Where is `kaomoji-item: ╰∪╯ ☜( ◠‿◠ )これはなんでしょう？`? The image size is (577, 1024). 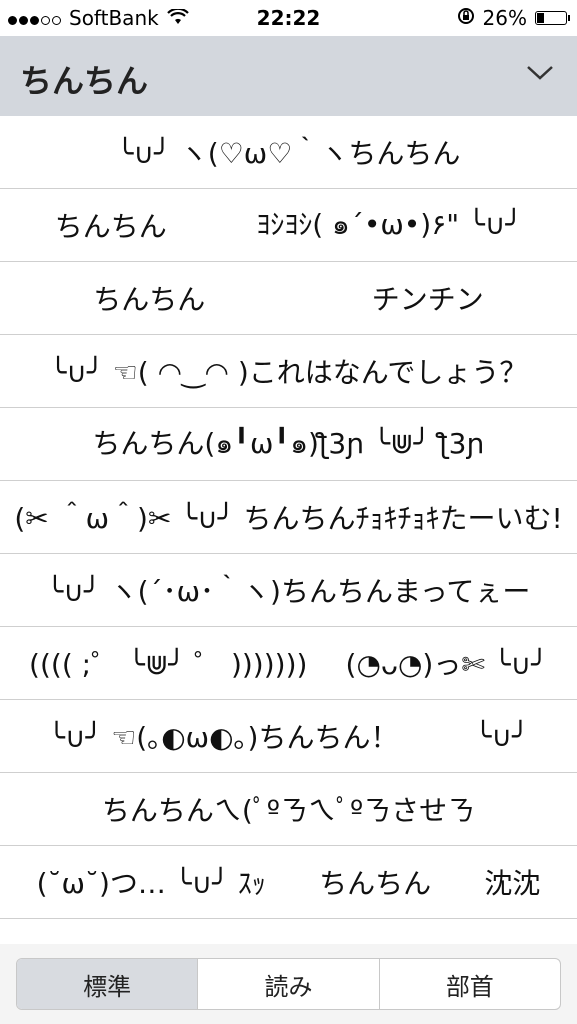
kaomoji-item: ╰∪╯ ☜( ◠‿◠ )これはなんでしょう？ is located at coordinates (289, 371).